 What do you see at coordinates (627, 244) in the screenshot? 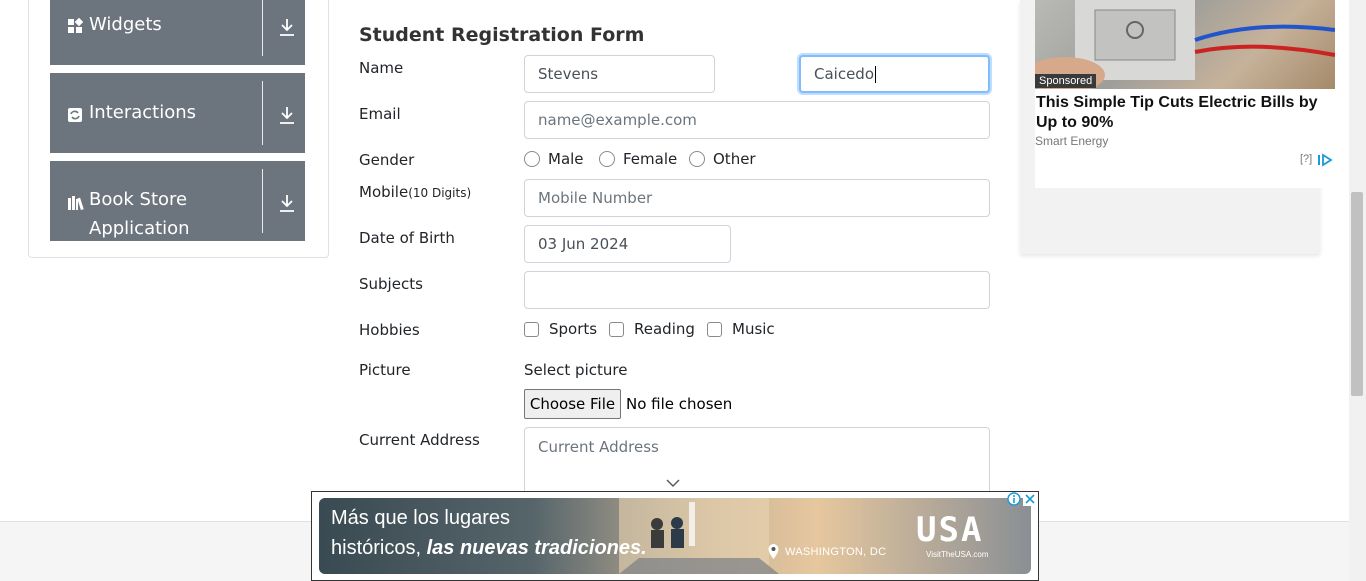
I see `dob-input: 03 Jun 2024` at bounding box center [627, 244].